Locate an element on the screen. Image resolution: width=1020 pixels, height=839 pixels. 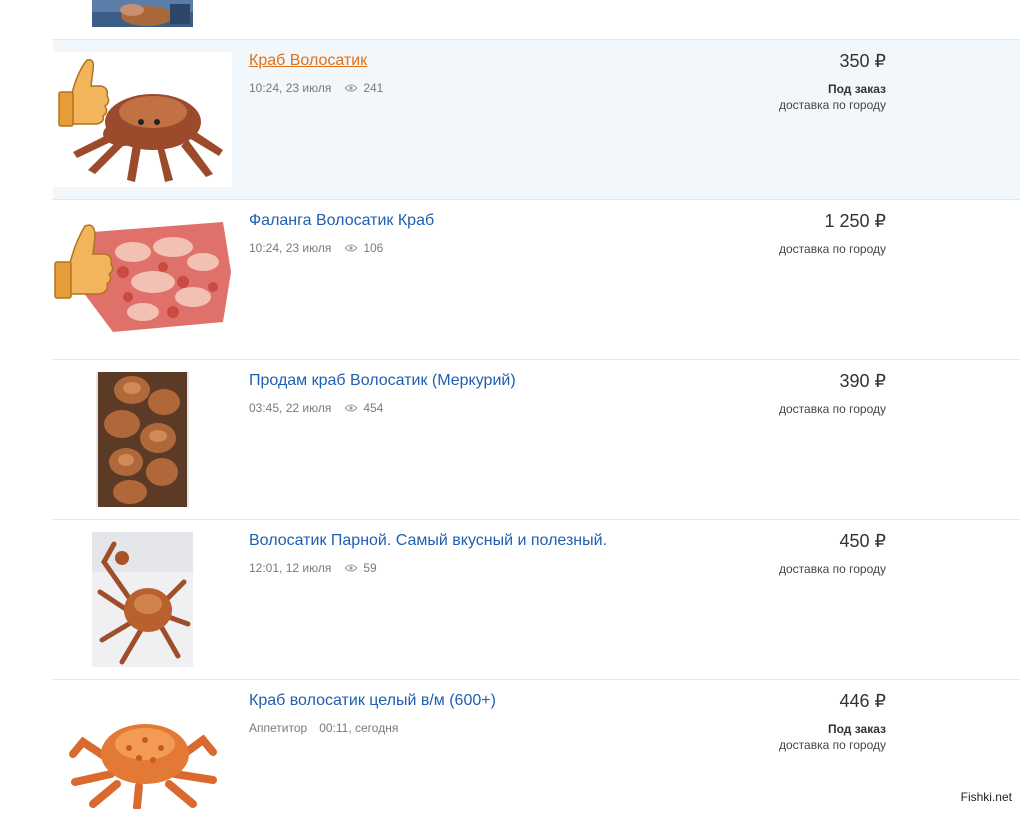
listing-meta: Аппетитор 00:11, сегодня is located at coordinates (323, 728).